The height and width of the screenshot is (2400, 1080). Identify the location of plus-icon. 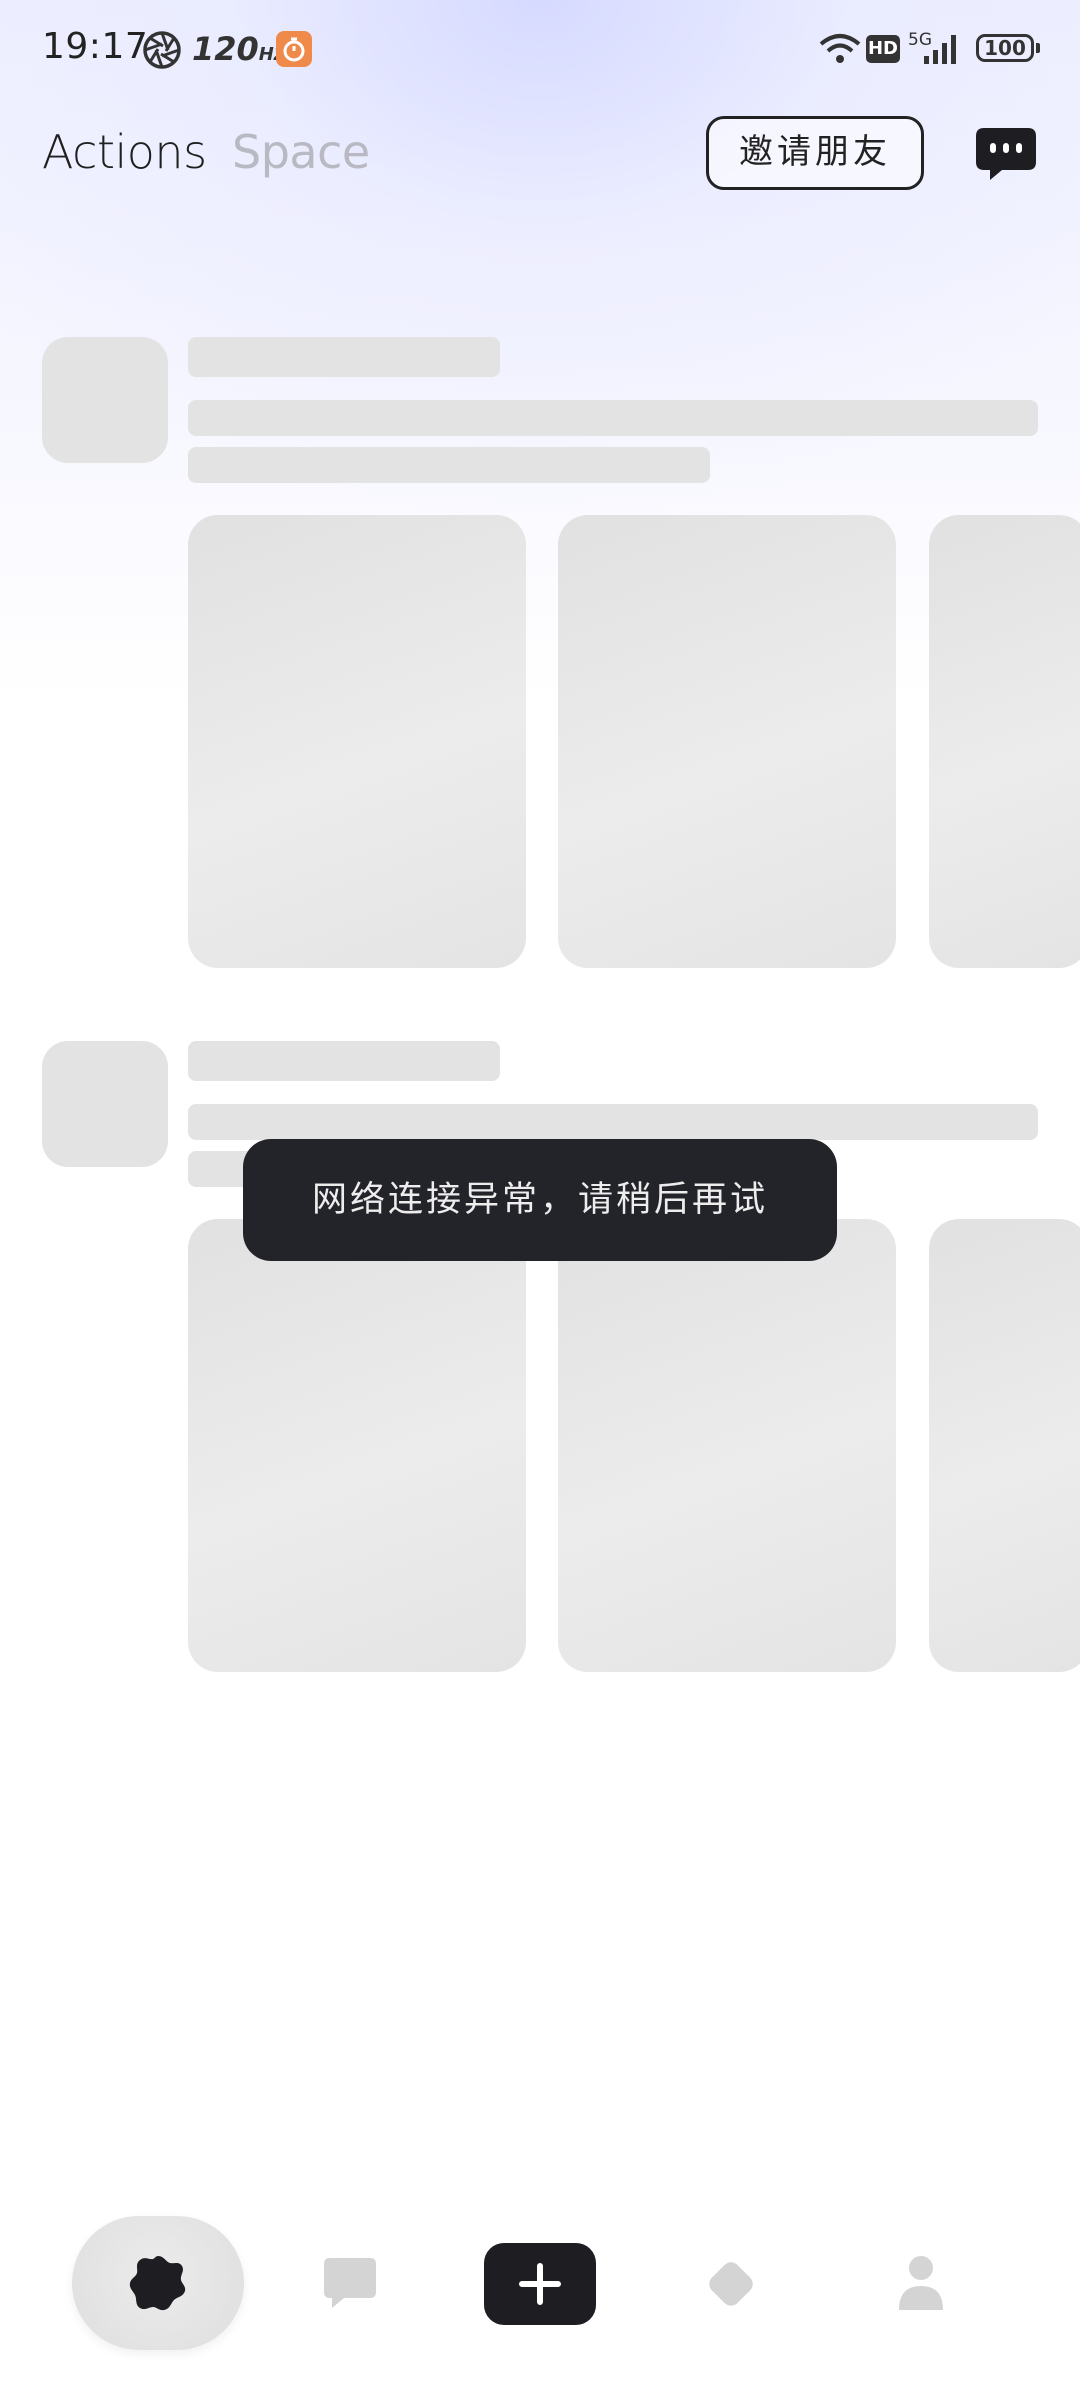
(540, 2284).